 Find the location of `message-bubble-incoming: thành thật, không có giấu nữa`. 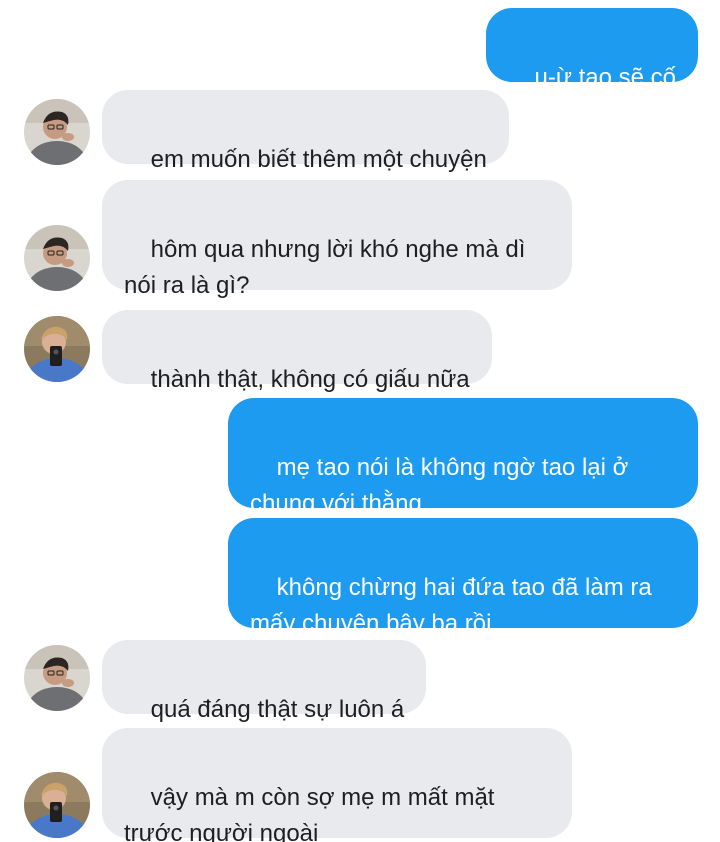

message-bubble-incoming: thành thật, không có giấu nữa is located at coordinates (297, 351).